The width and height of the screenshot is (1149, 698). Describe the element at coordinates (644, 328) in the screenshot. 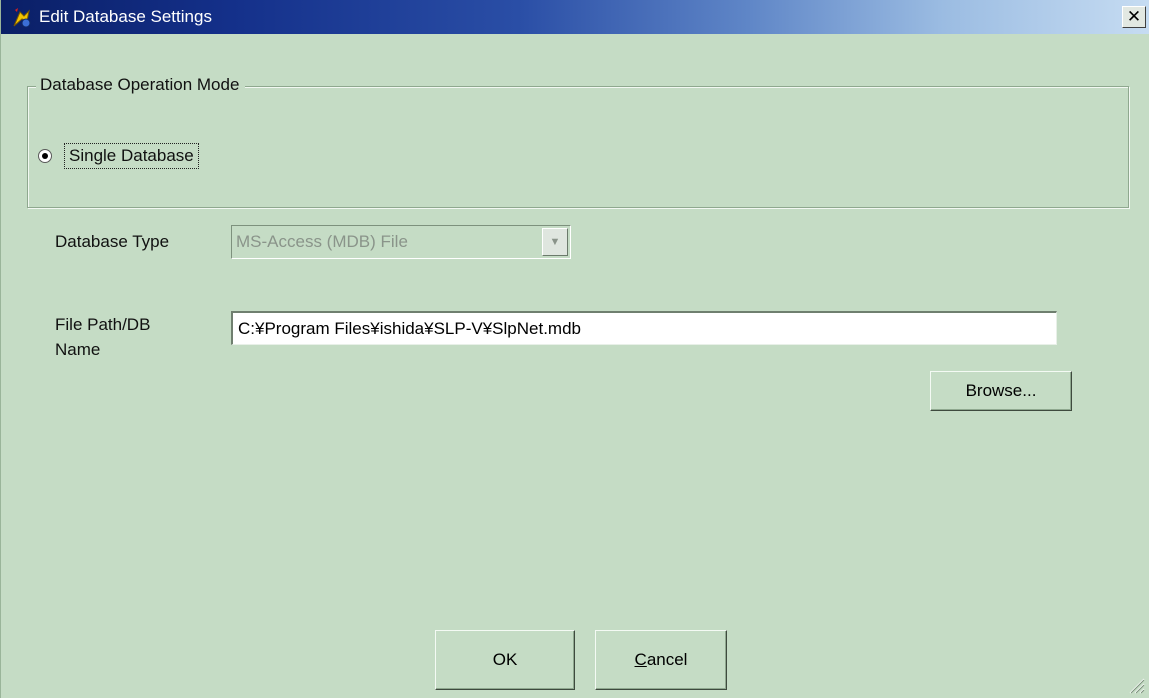

I see `file-path-input` at that location.